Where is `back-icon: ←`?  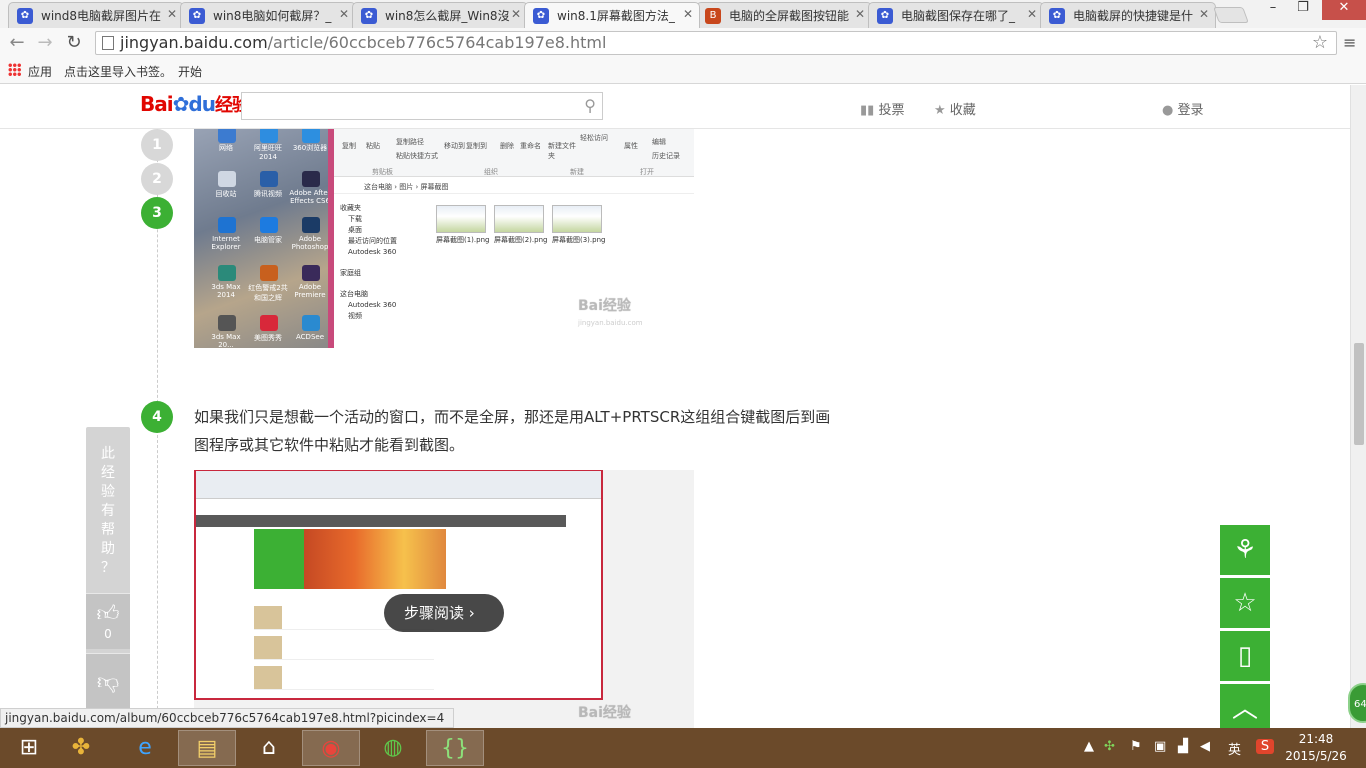
back-icon: ← is located at coordinates (17, 42).